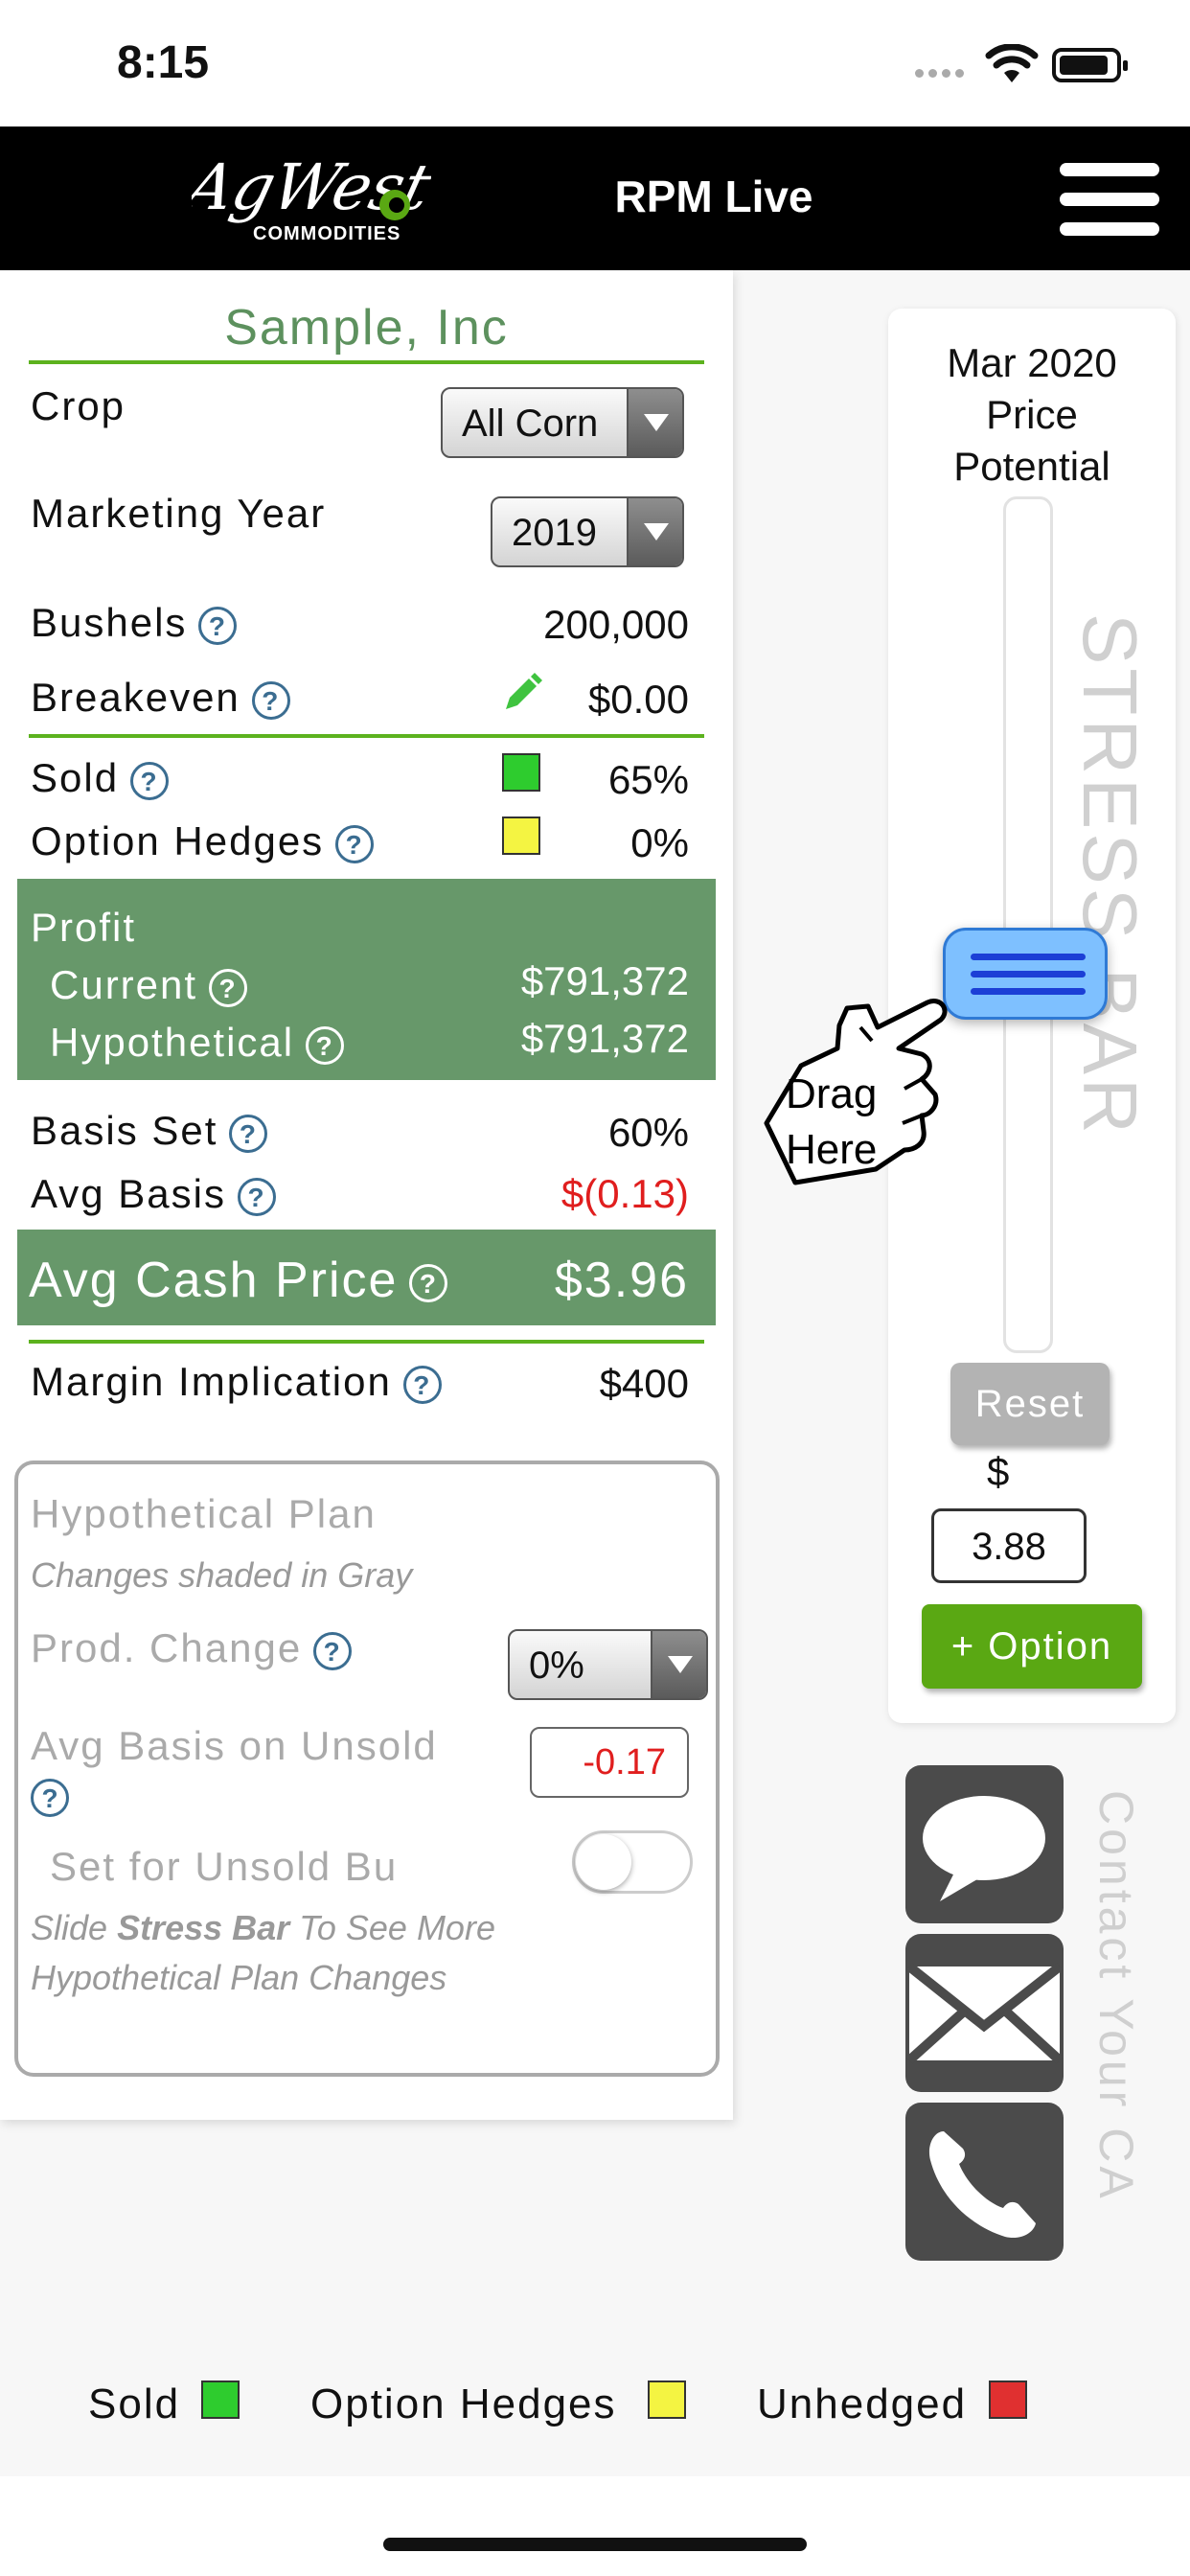 Image resolution: width=1190 pixels, height=2576 pixels. I want to click on bushels-row: Bushels?, so click(135, 623).